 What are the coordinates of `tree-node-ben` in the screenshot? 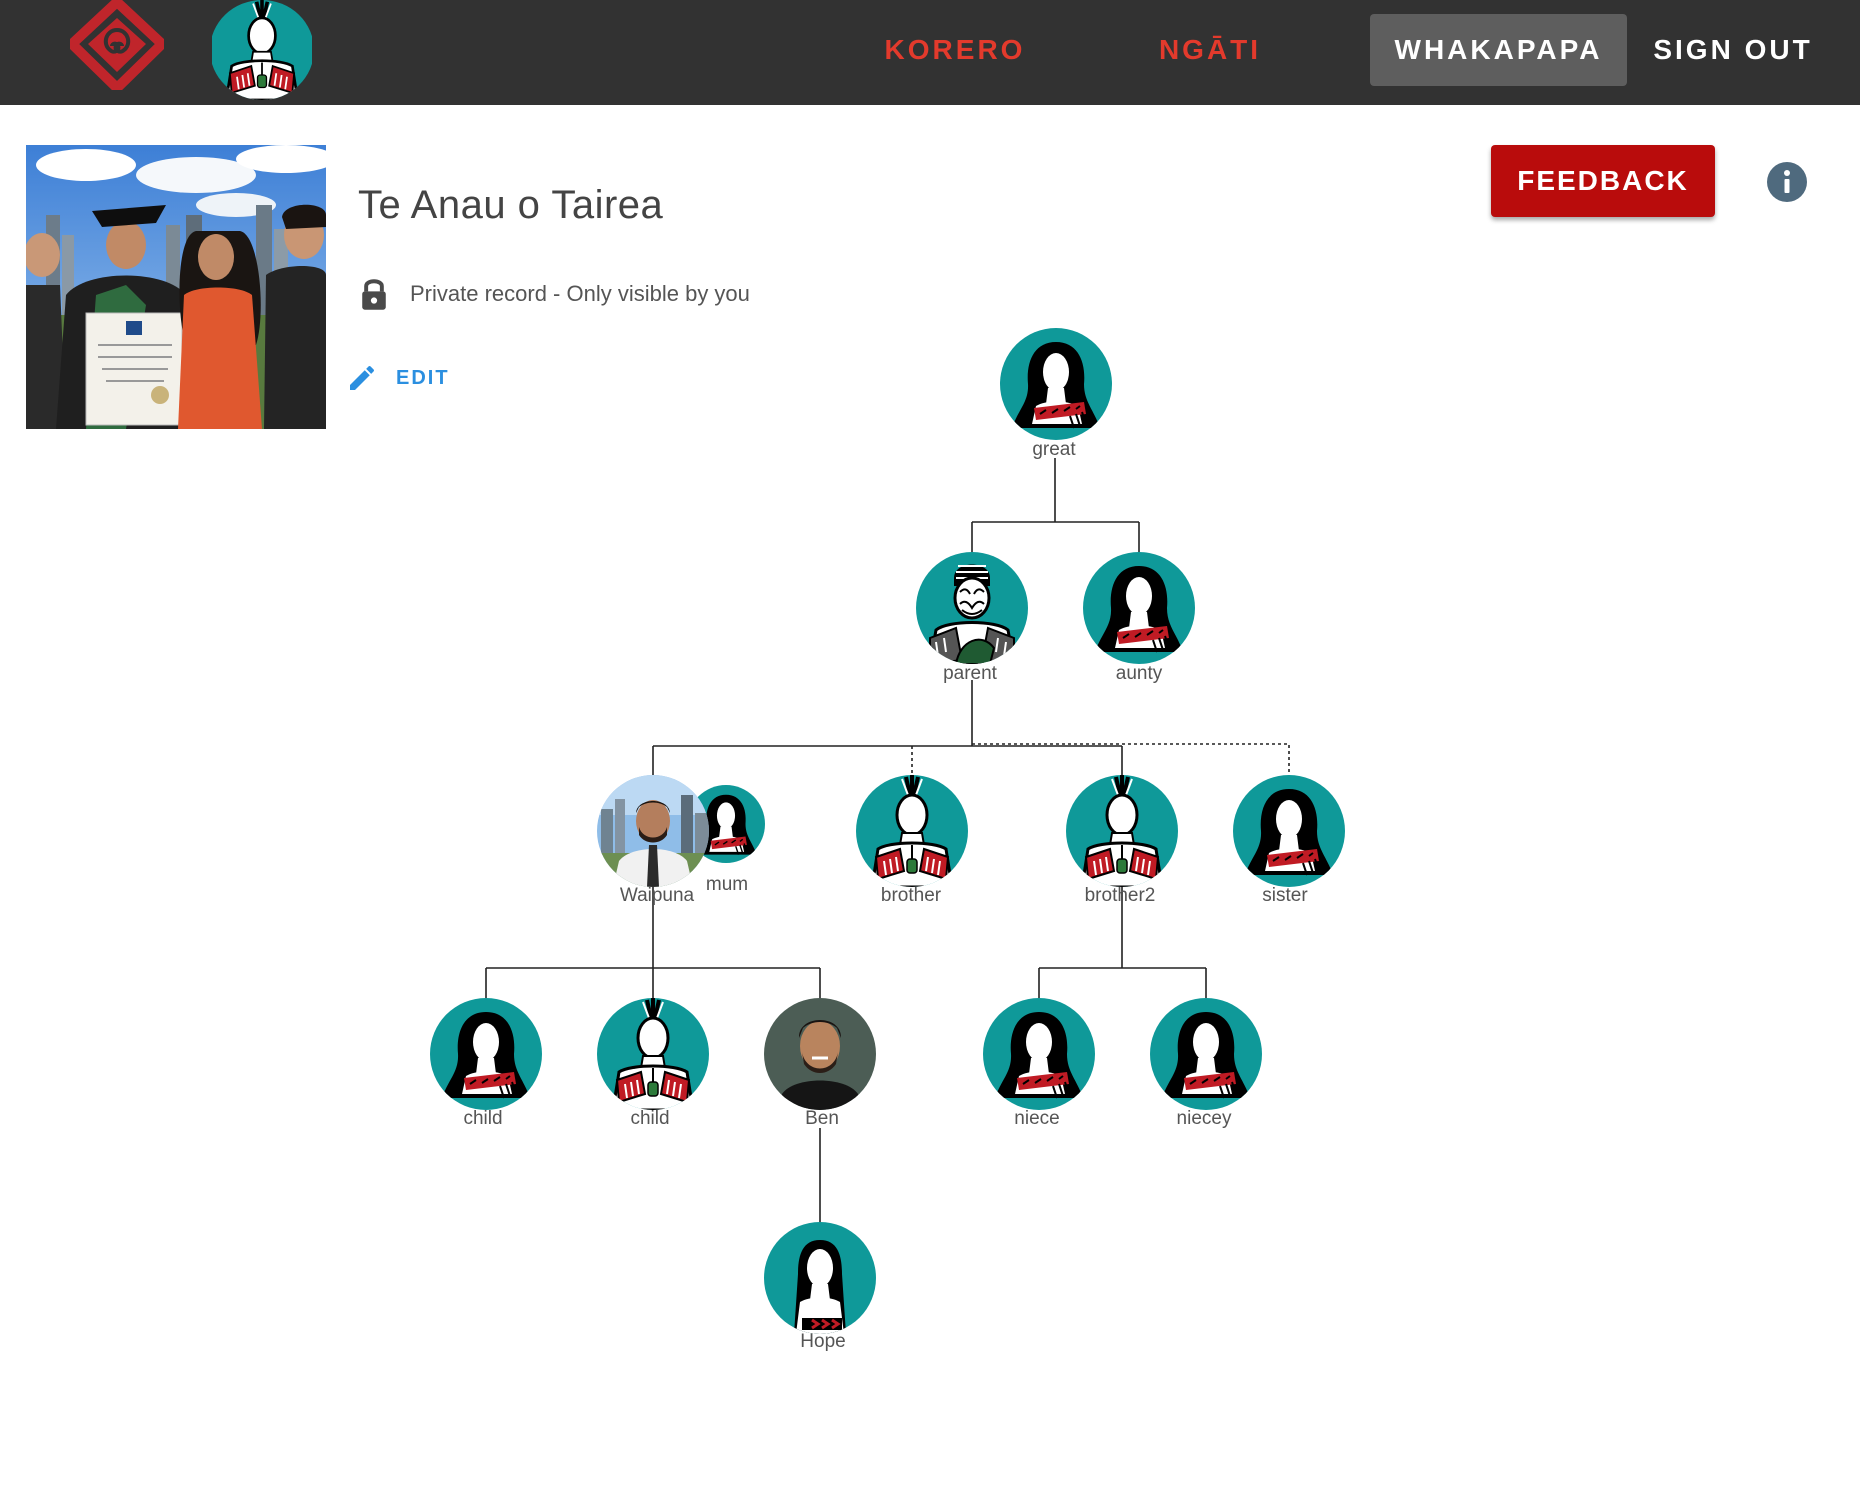 It's located at (820, 1054).